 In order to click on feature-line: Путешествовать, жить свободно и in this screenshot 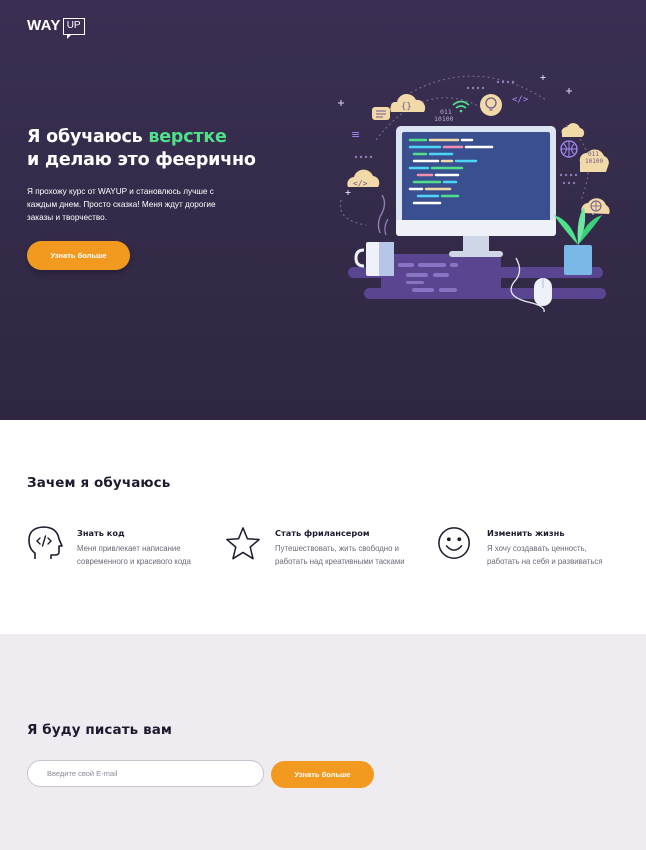, I will do `click(337, 548)`.